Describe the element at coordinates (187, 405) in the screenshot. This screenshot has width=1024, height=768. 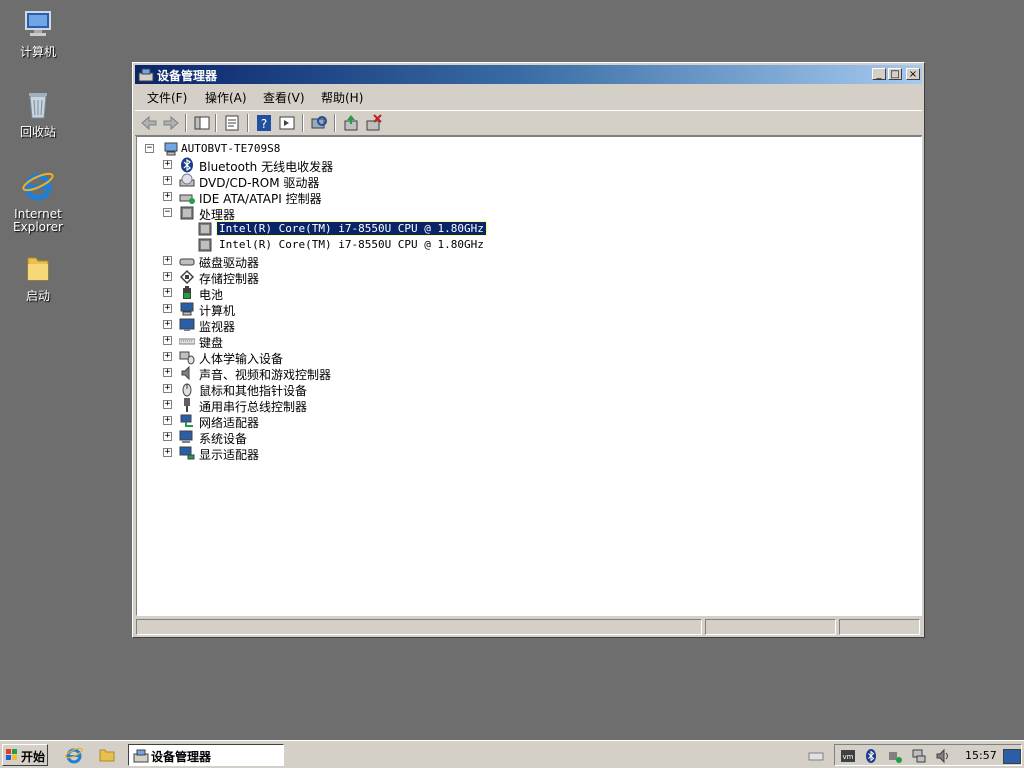
I see `usb-icon` at that location.